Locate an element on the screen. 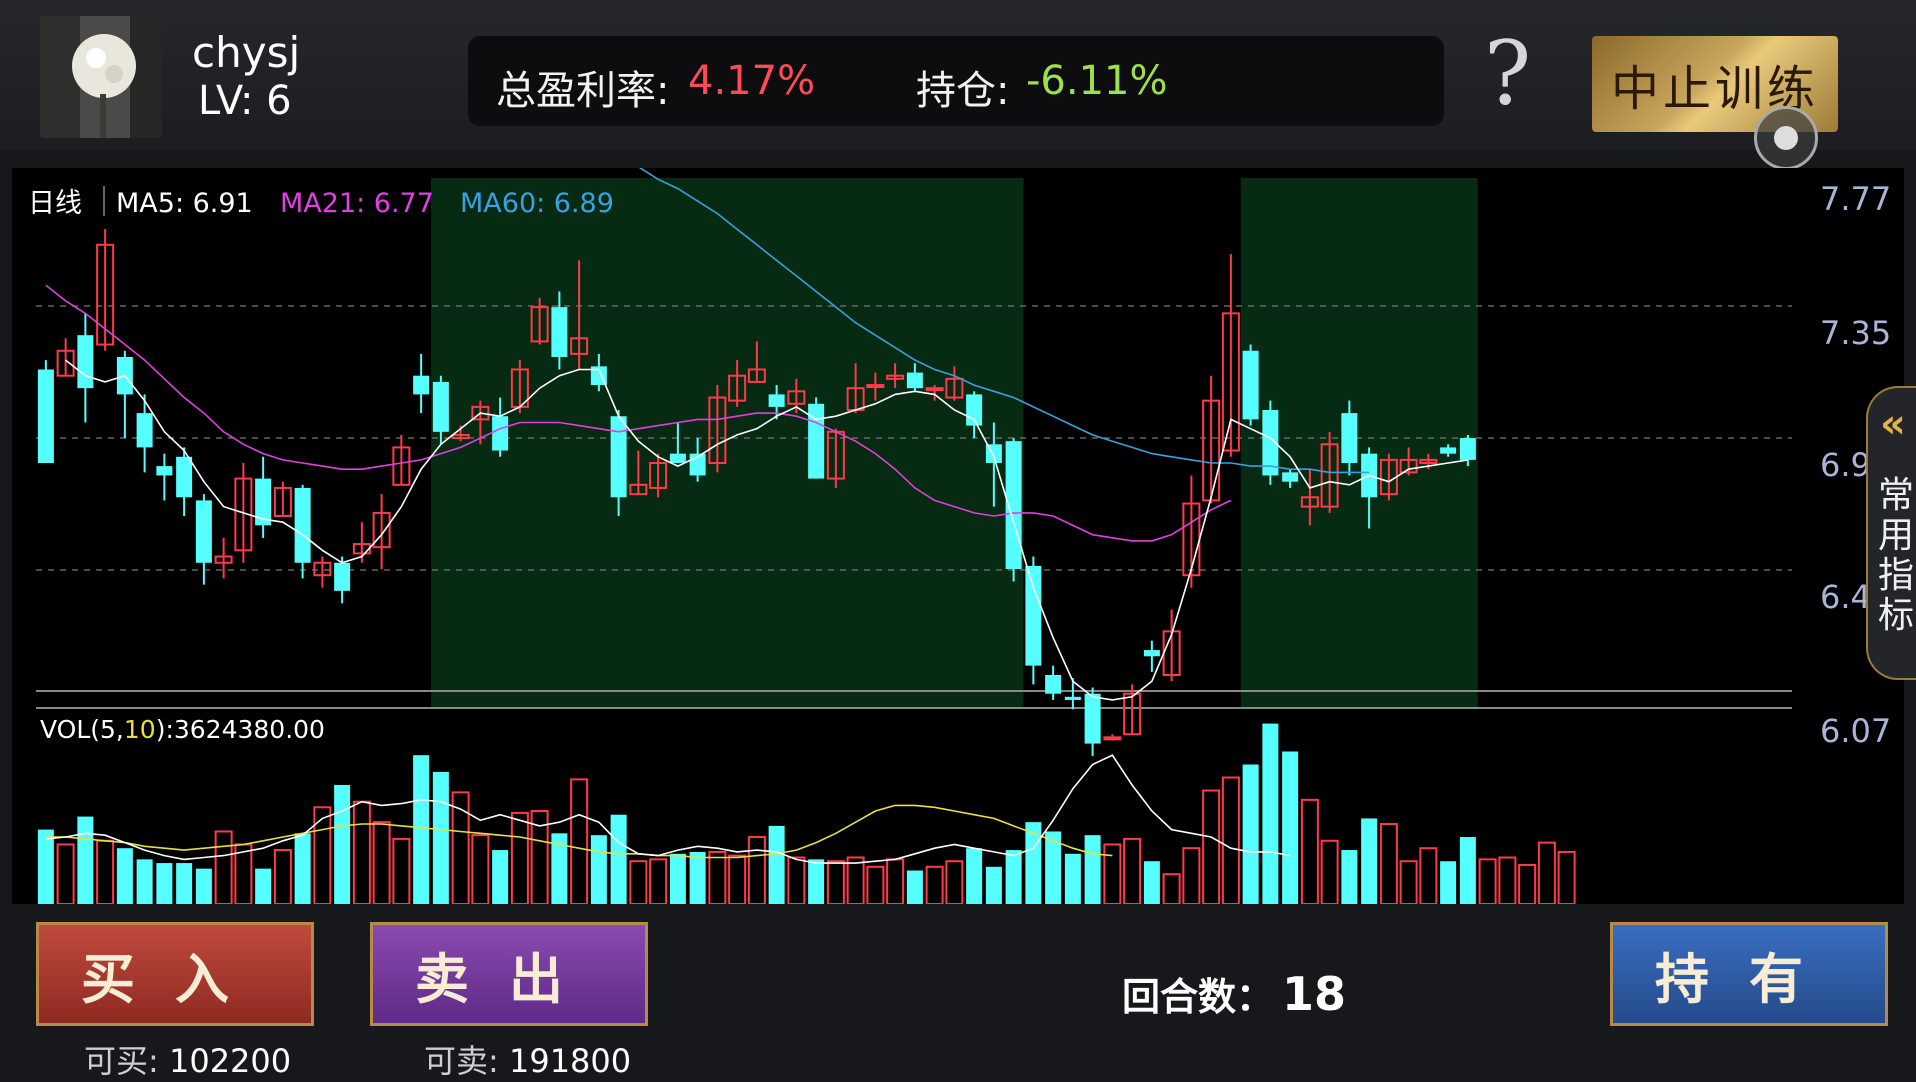  position-value: -6.11% is located at coordinates (1097, 81).